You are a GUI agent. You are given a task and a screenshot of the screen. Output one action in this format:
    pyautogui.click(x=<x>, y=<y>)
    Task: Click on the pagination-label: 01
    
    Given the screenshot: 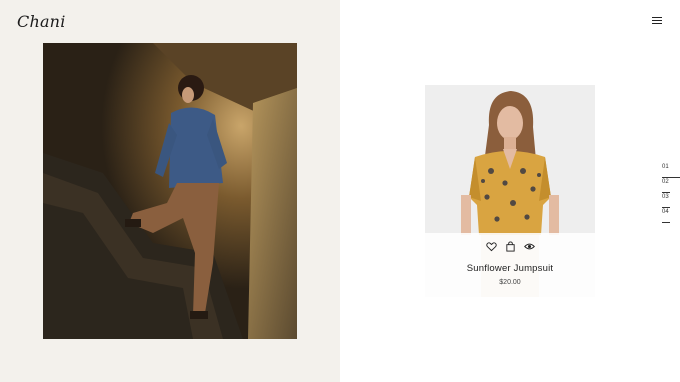 What is the action you would take?
    pyautogui.click(x=665, y=167)
    